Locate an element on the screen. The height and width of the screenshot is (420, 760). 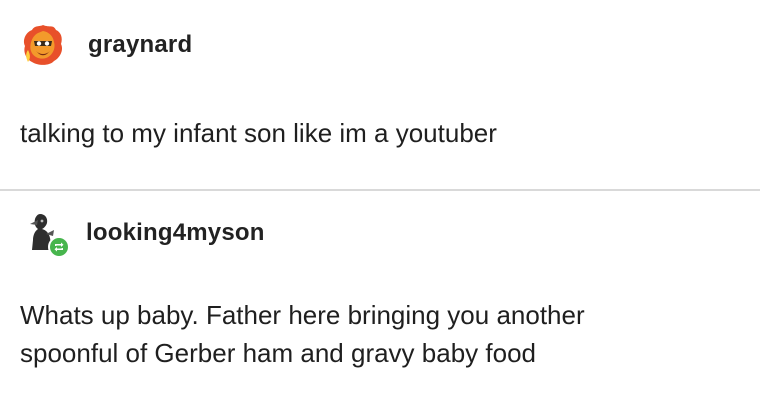
post-header: graynard is located at coordinates (106, 45).